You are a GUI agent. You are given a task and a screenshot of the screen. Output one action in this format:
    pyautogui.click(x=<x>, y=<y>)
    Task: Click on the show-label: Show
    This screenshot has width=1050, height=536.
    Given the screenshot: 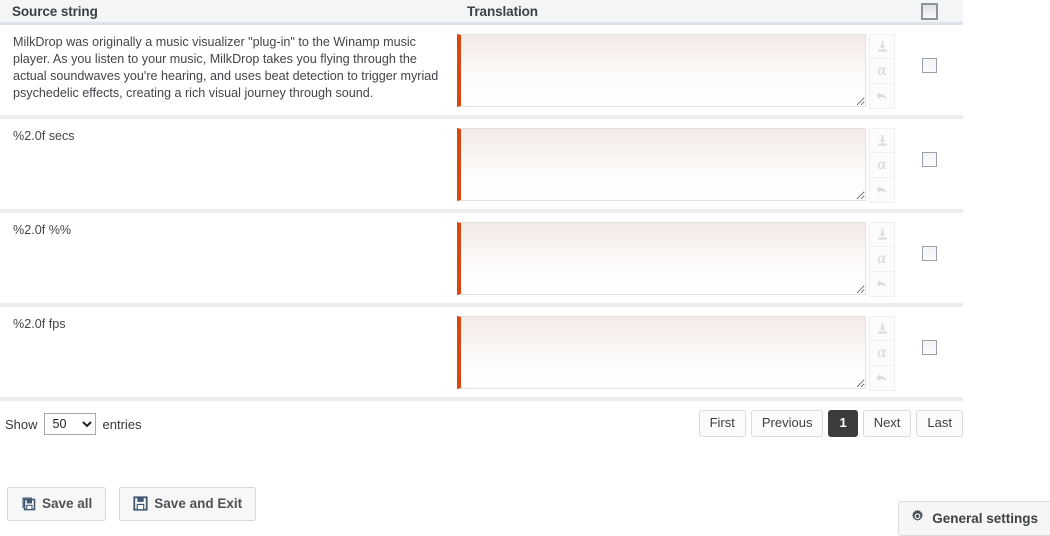 What is the action you would take?
    pyautogui.click(x=21, y=424)
    